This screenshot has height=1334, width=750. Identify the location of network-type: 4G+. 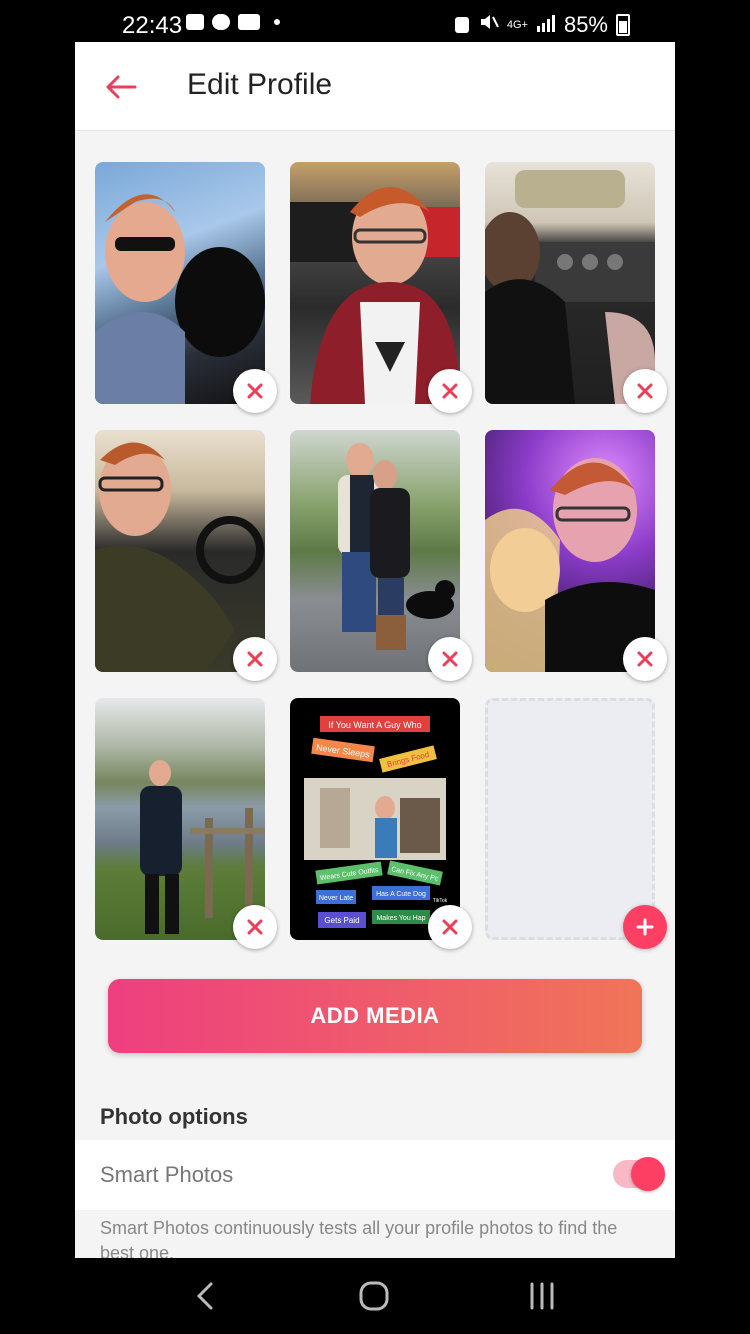
(517, 25).